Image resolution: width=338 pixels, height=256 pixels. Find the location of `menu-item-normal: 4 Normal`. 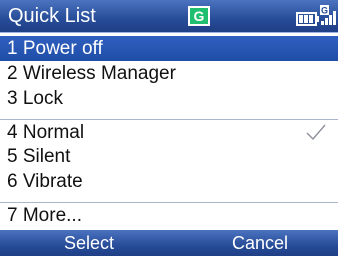

menu-item-normal: 4 Normal is located at coordinates (169, 131).